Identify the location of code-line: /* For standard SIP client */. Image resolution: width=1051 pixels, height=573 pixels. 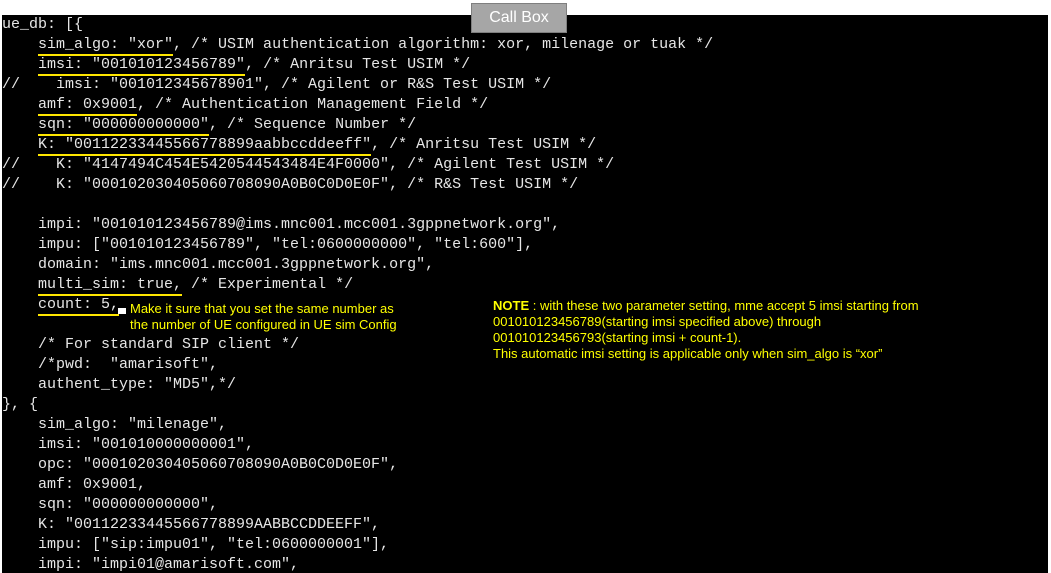
(150, 345).